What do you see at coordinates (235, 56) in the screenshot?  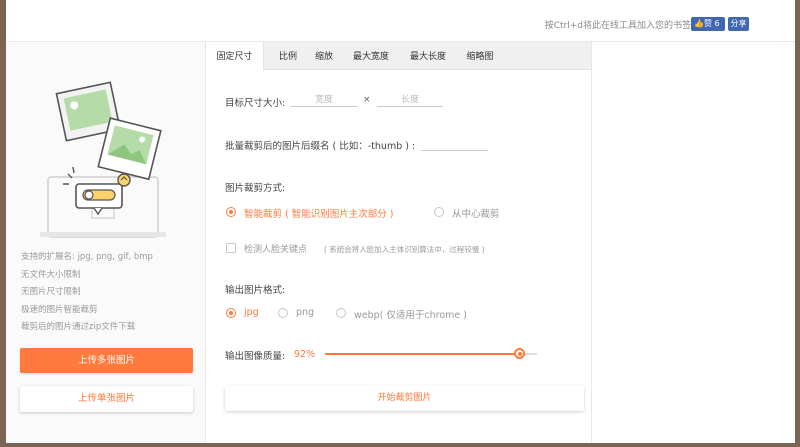 I see `tab-fixed-size: 固定尺寸` at bounding box center [235, 56].